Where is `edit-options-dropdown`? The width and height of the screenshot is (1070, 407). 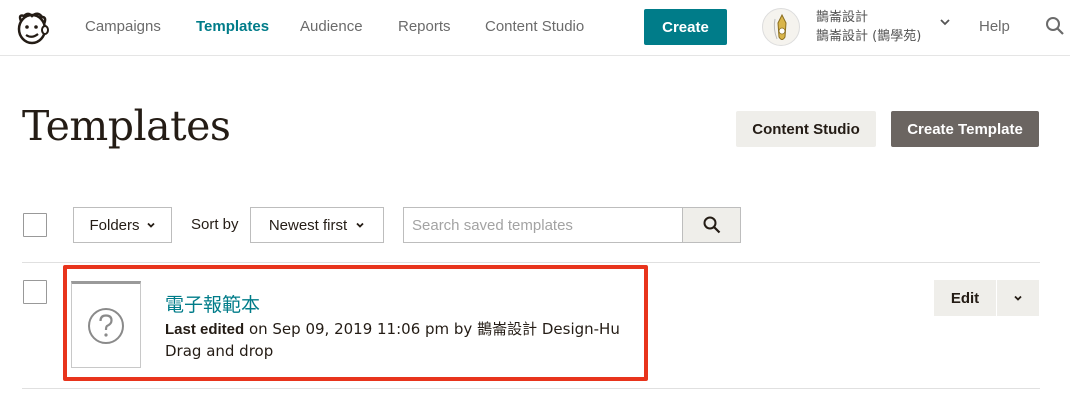
edit-options-dropdown is located at coordinates (1018, 298).